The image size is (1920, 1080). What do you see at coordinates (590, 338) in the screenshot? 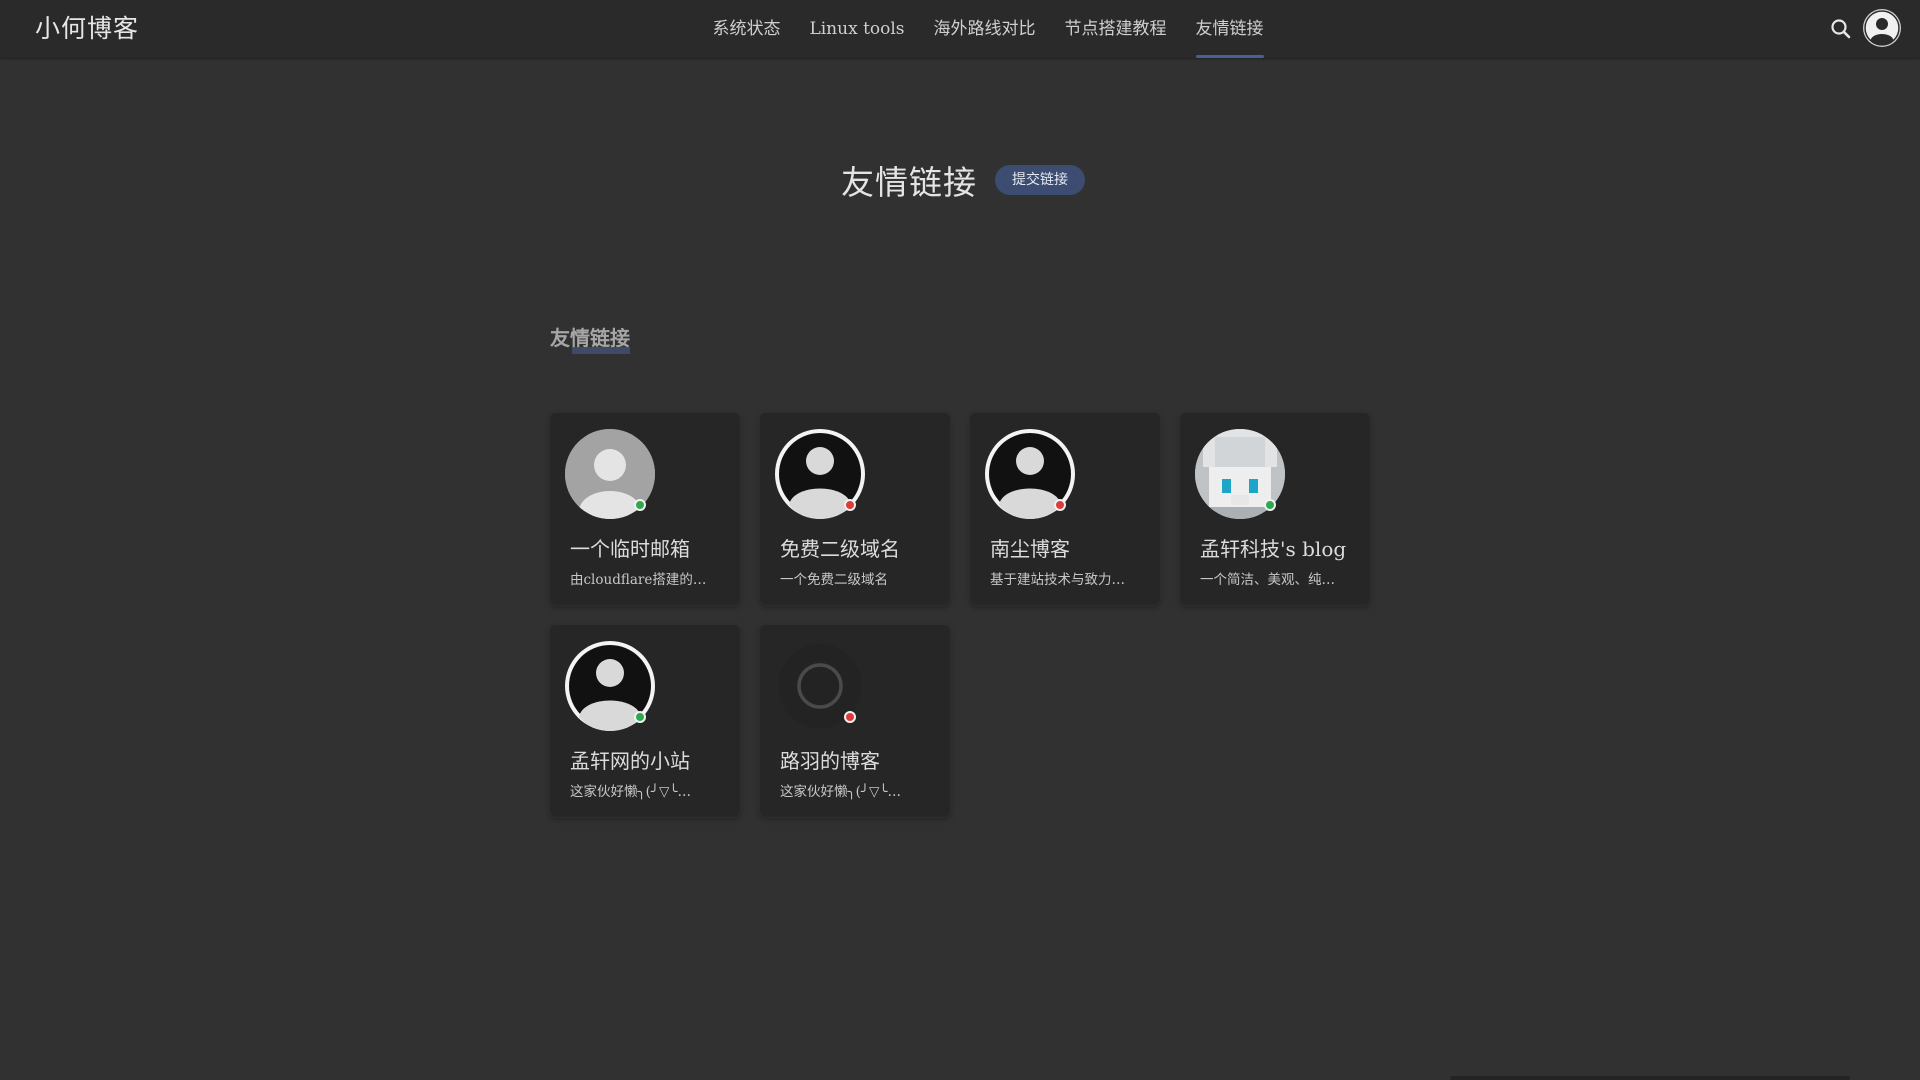
I see `section-title: 友情链接` at bounding box center [590, 338].